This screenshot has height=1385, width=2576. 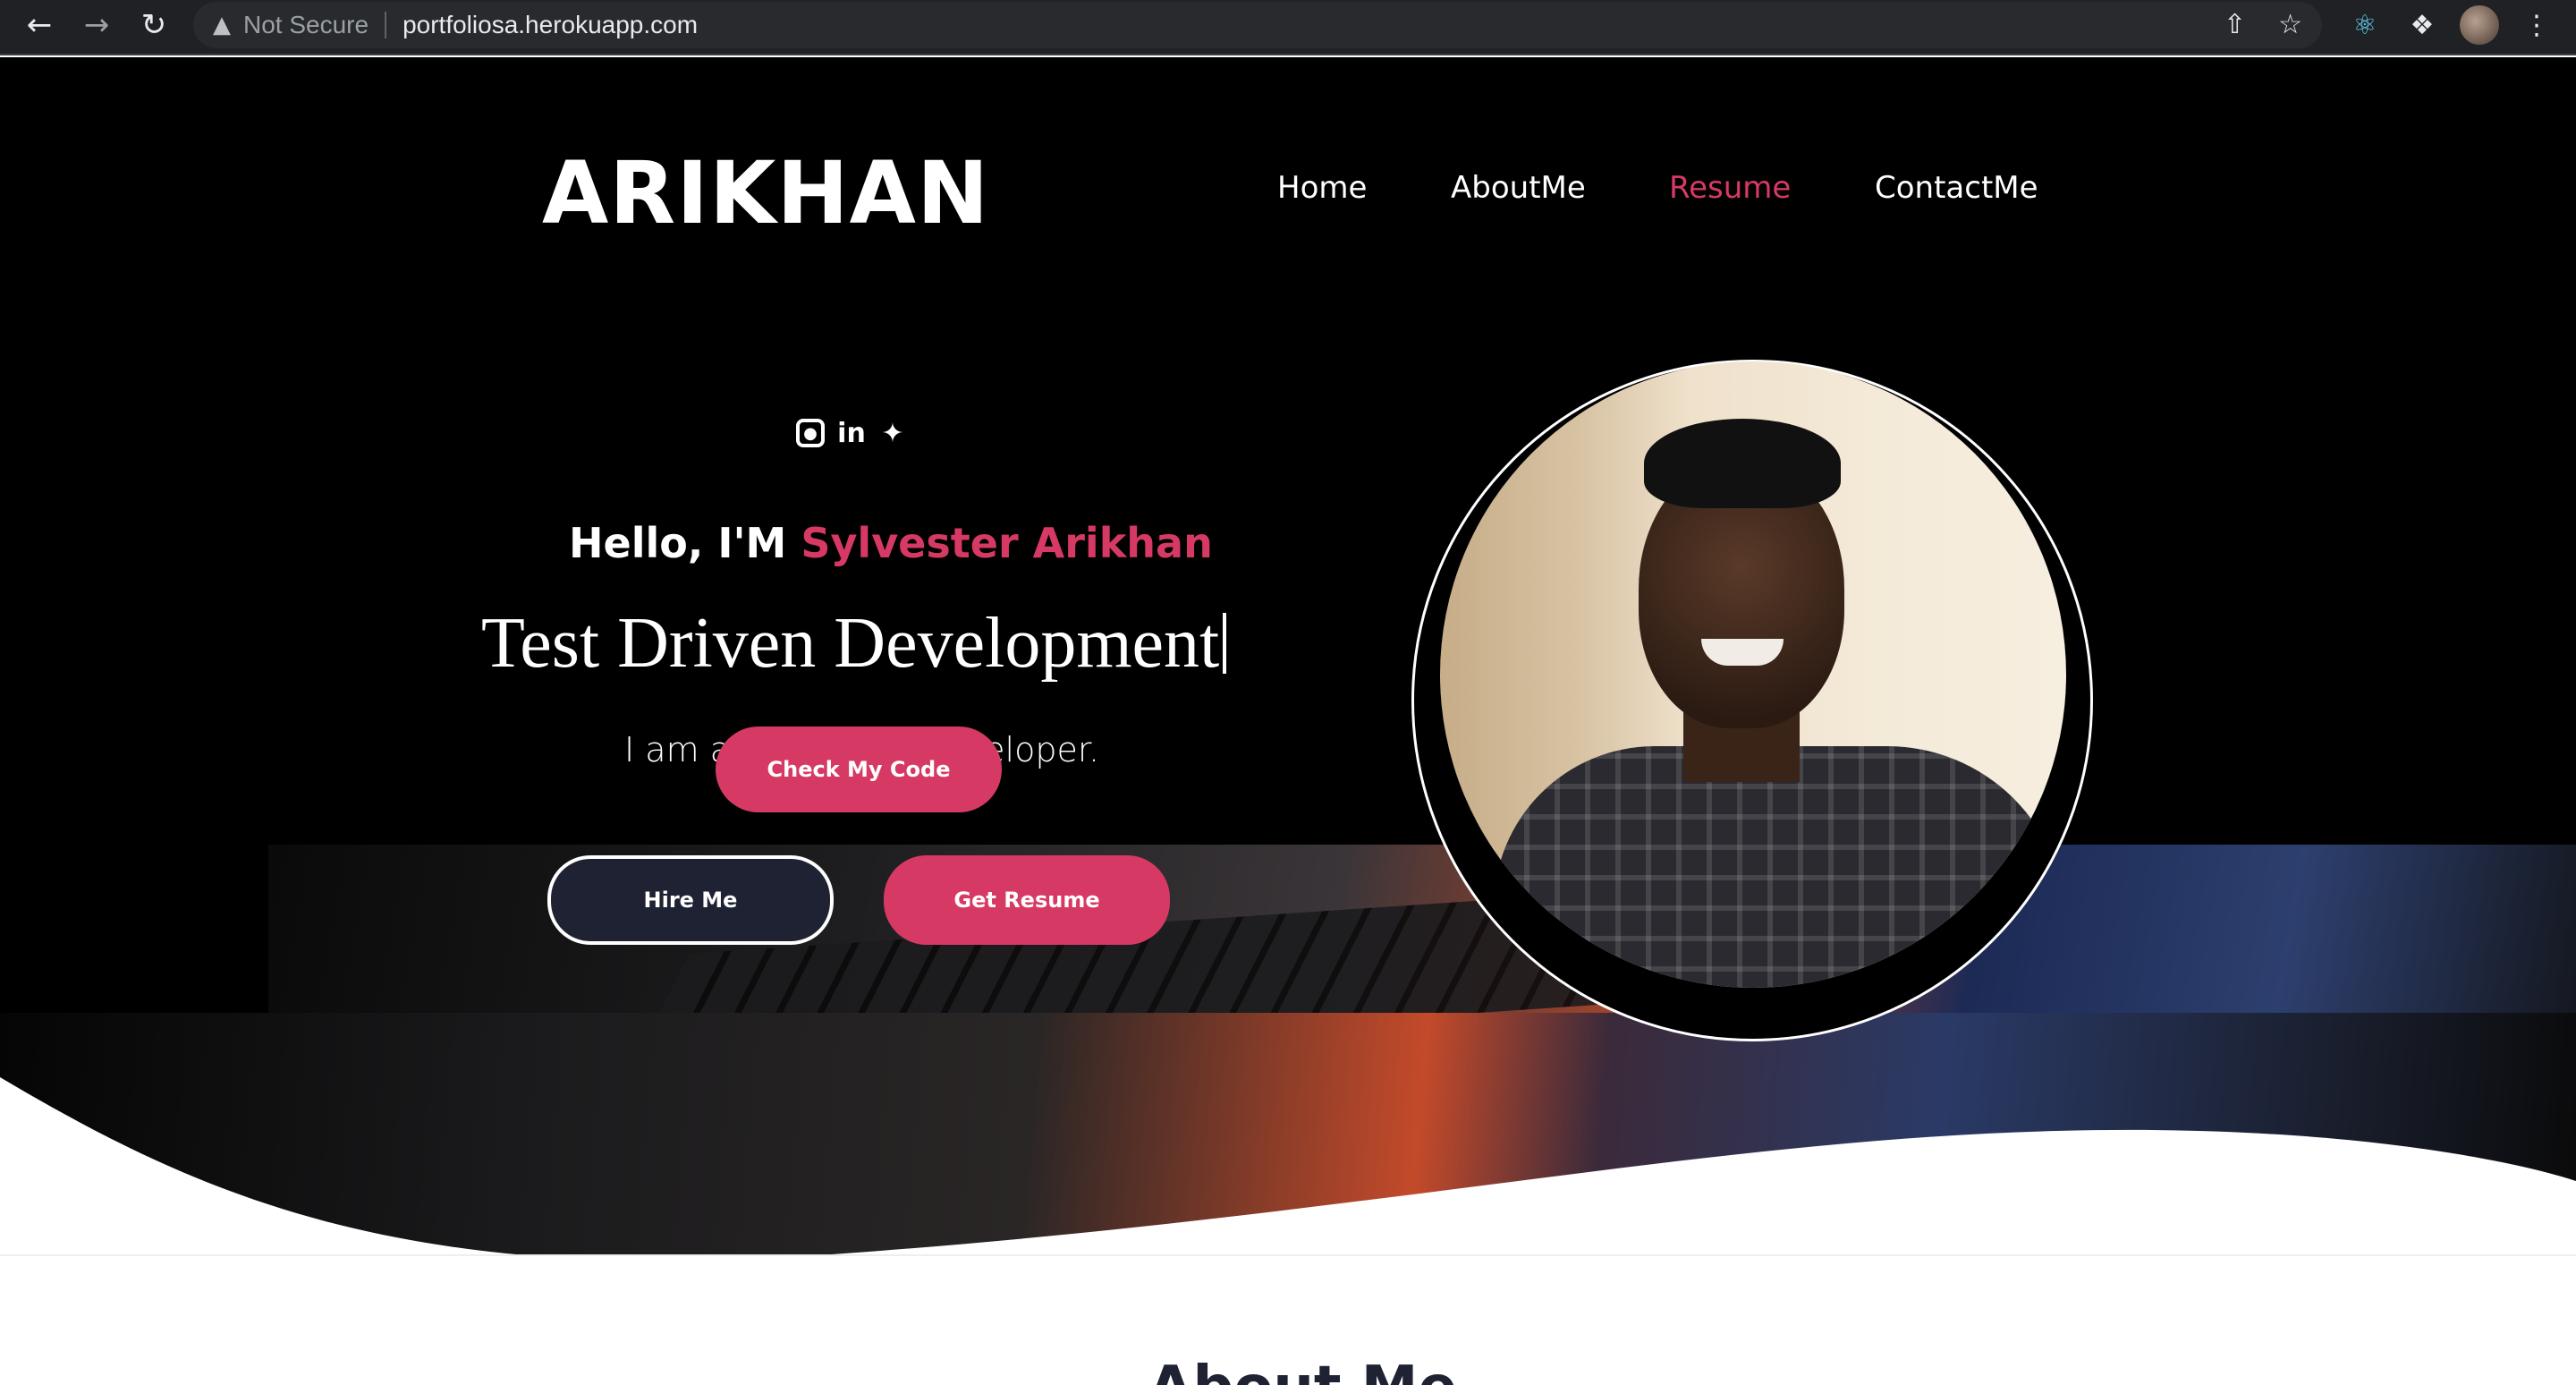 I want to click on menu-icon: ⋮, so click(x=2536, y=25).